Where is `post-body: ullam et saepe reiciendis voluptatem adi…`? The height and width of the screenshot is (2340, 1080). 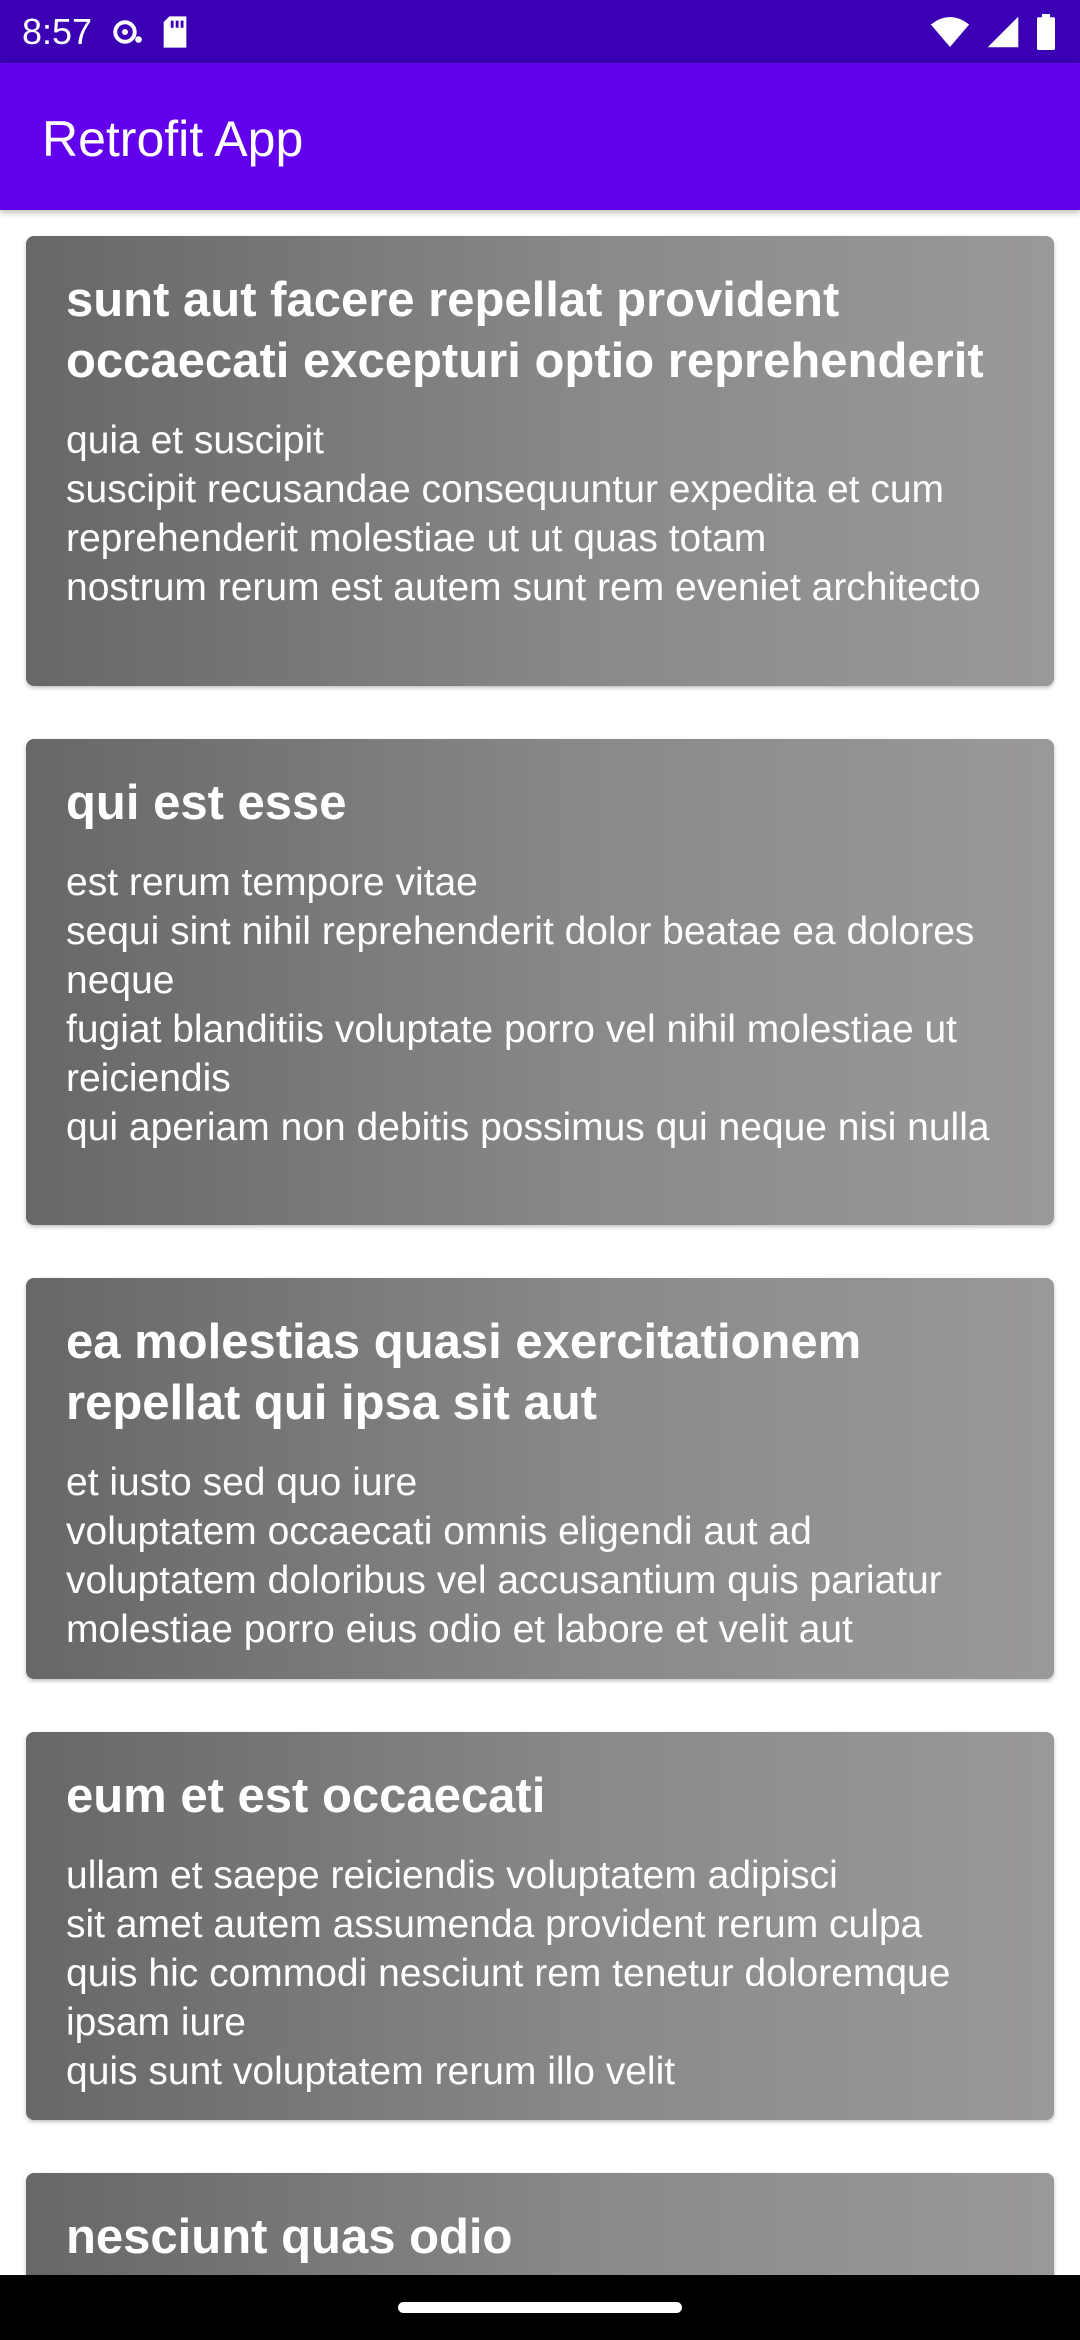
post-body: ullam et saepe reiciendis voluptatem adi… is located at coordinates (508, 1973).